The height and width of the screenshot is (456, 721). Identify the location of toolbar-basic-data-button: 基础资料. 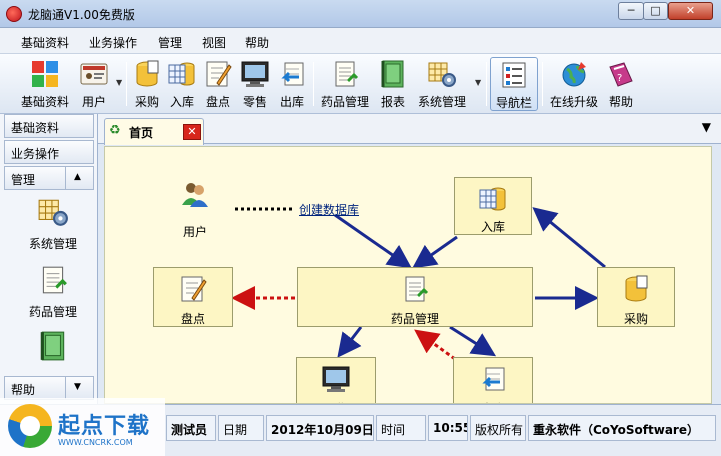
(45, 84).